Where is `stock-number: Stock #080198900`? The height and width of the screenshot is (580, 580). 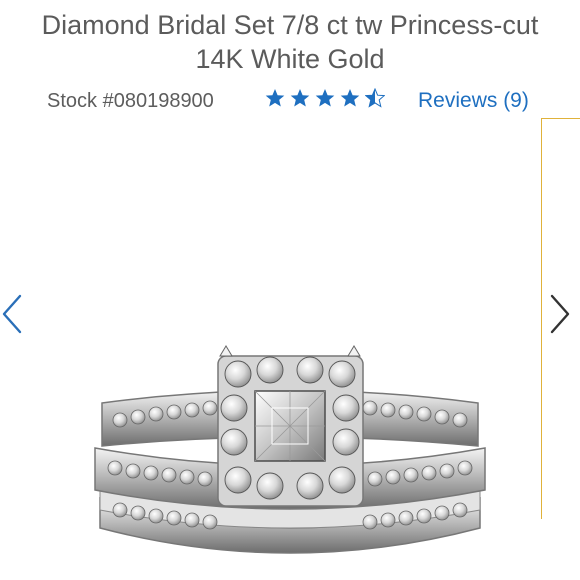
stock-number: Stock #080198900 is located at coordinates (130, 101).